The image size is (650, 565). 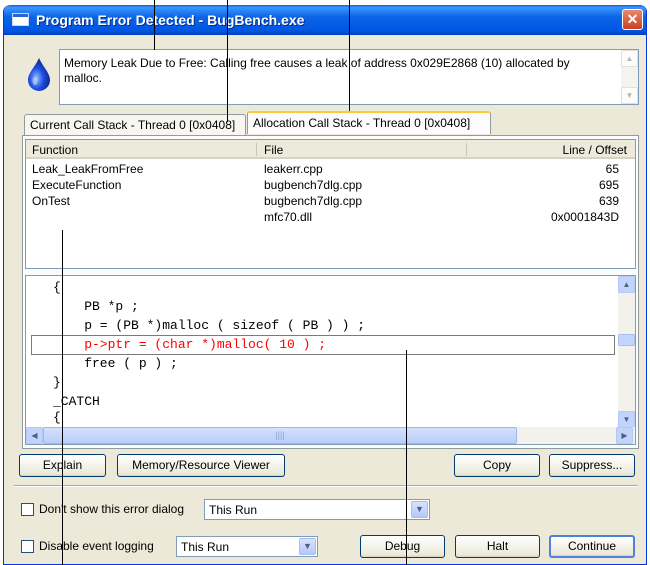 What do you see at coordinates (317, 509) in the screenshot?
I see `dont-show-scope-select: This Run ▼` at bounding box center [317, 509].